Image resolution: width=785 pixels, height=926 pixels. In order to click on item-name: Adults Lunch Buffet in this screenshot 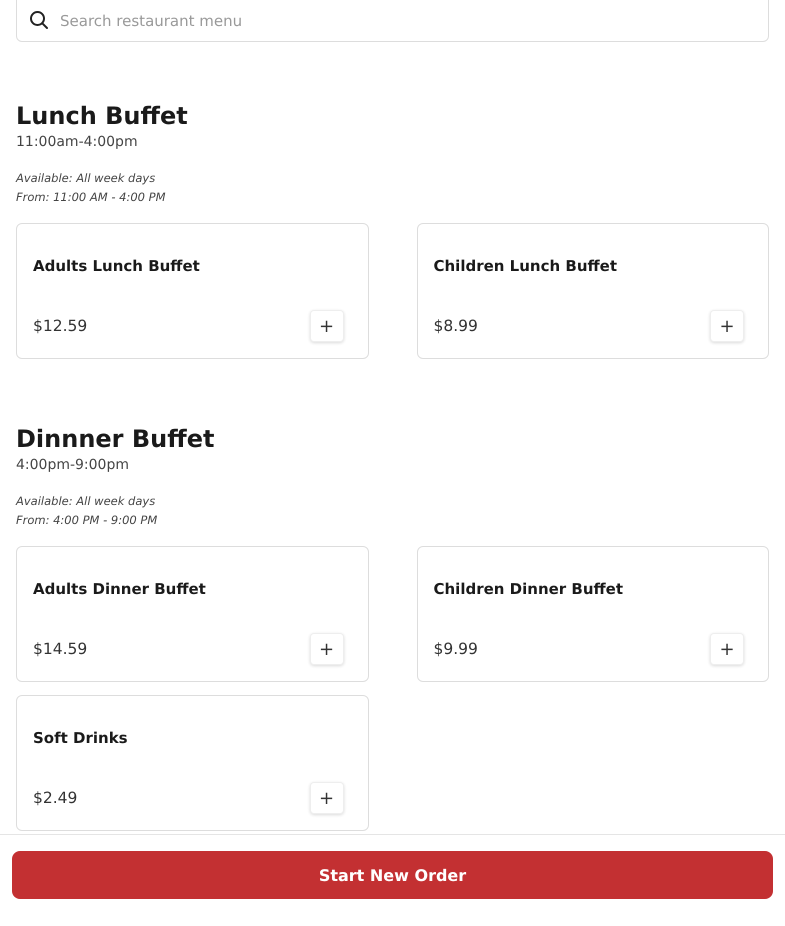, I will do `click(117, 266)`.